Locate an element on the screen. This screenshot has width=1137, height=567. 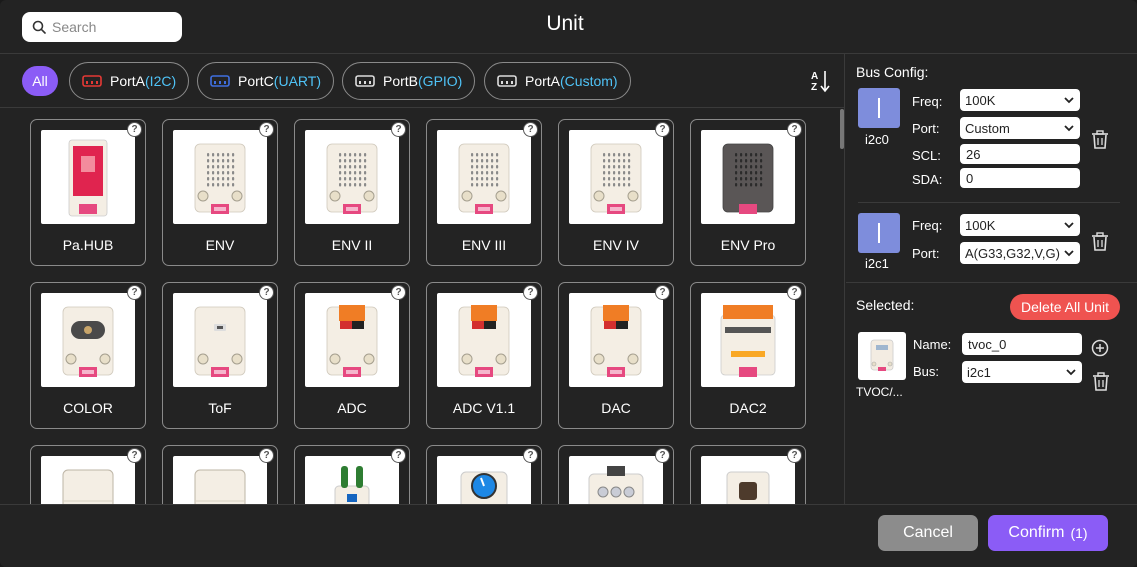
unit-card-label: ADC V1.1 is located at coordinates (484, 408).